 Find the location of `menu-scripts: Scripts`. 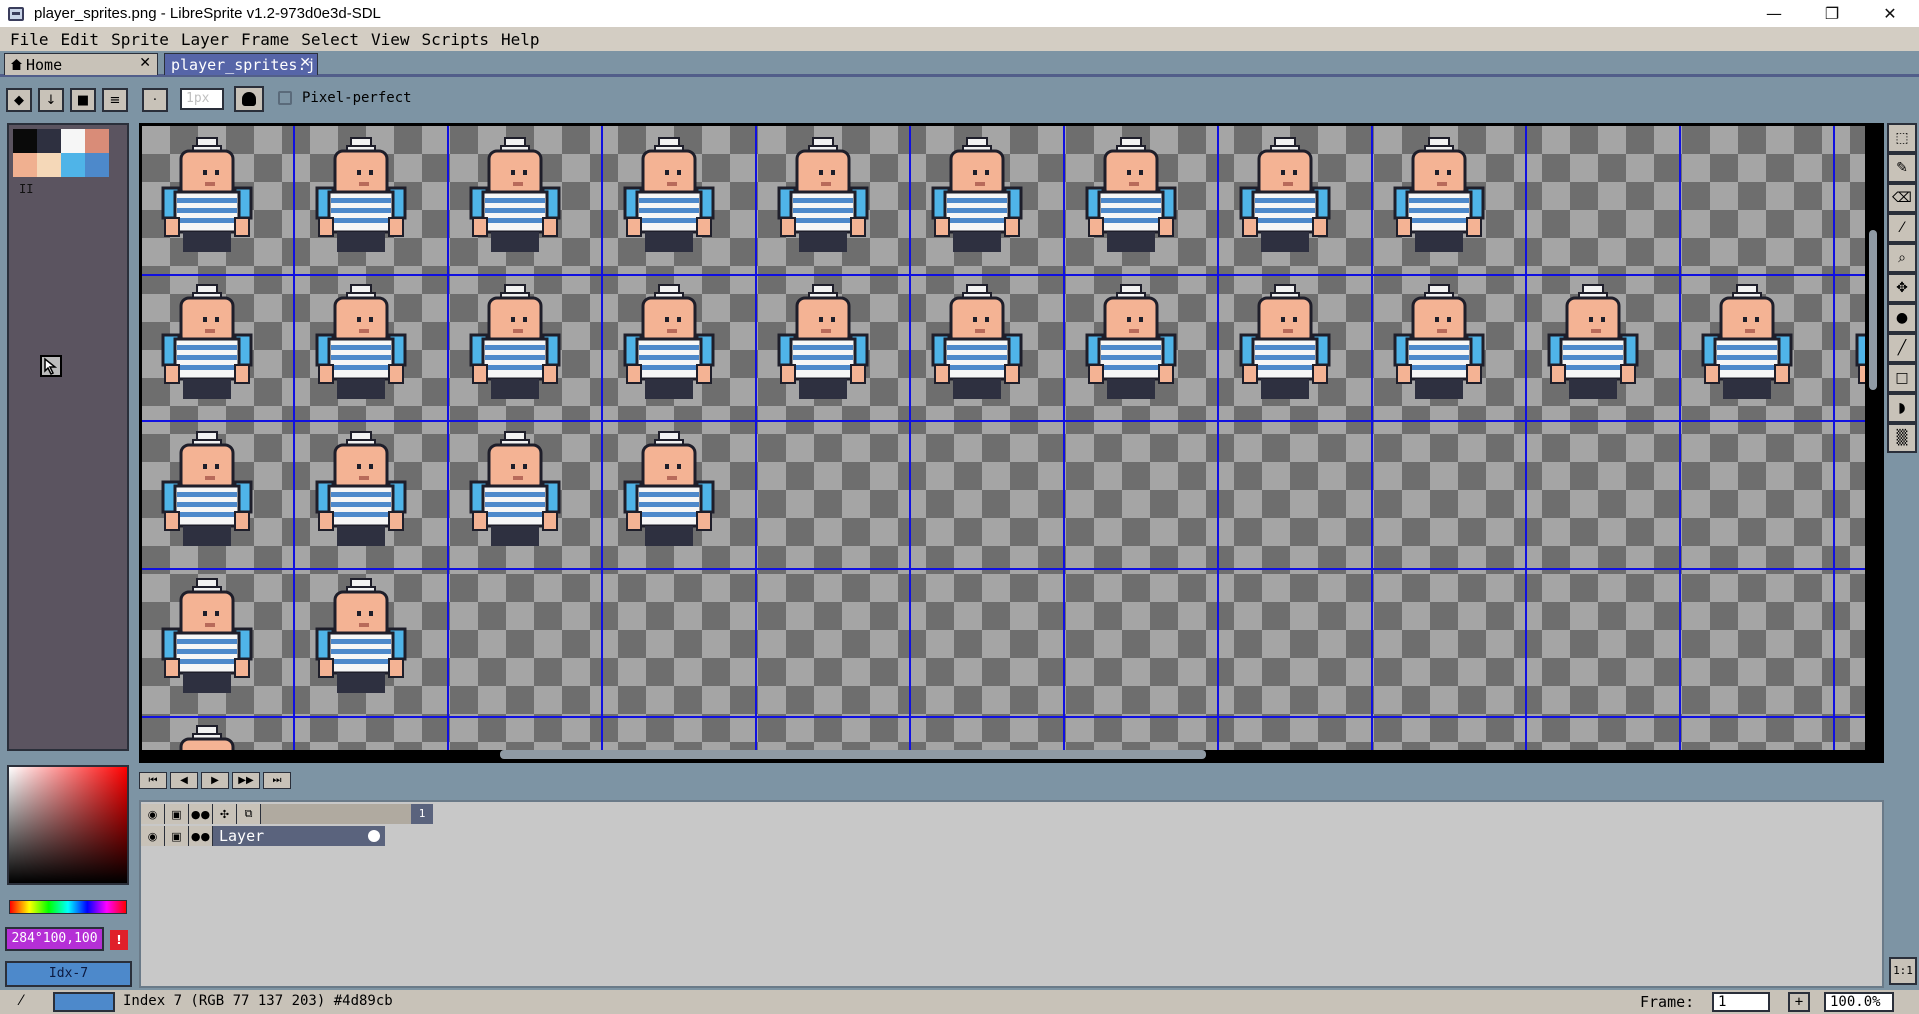

menu-scripts: Scripts is located at coordinates (455, 39).